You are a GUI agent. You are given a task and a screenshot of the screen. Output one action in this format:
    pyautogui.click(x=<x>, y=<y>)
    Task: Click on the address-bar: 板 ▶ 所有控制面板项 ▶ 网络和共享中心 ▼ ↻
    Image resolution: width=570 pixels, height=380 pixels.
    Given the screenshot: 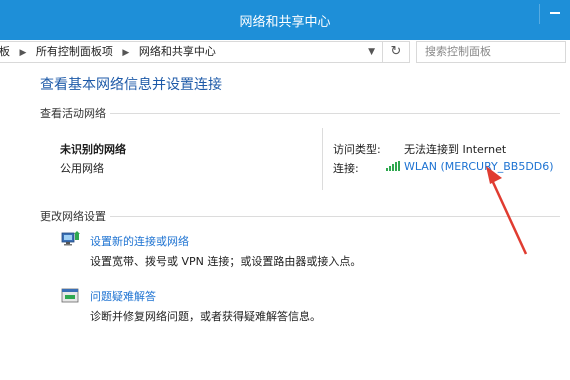 What is the action you would take?
    pyautogui.click(x=205, y=52)
    